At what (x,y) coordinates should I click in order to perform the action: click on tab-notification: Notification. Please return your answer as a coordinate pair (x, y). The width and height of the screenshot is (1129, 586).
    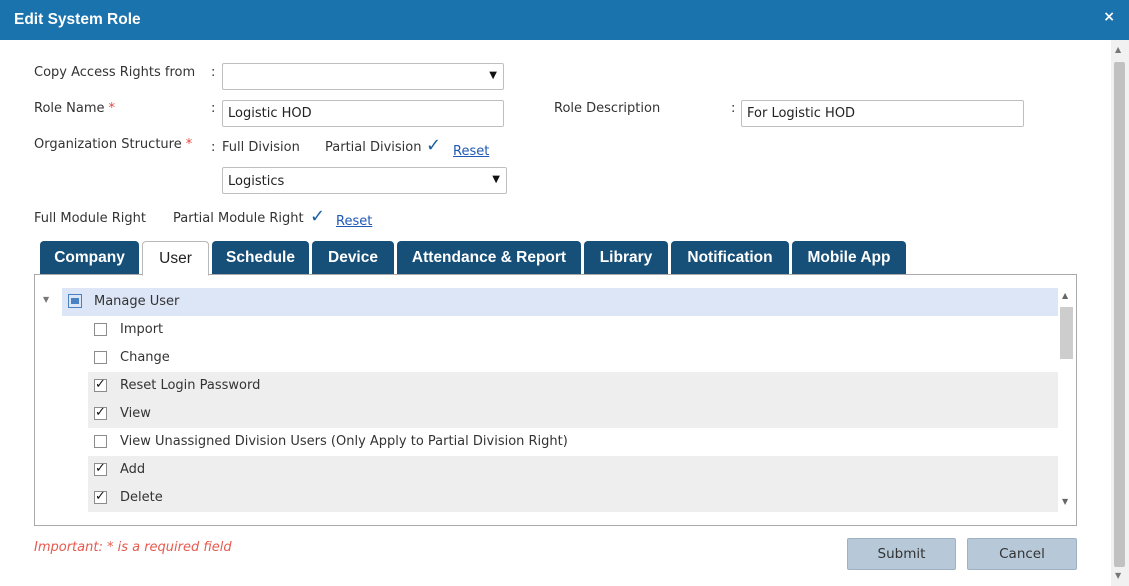
    Looking at the image, I should click on (730, 258).